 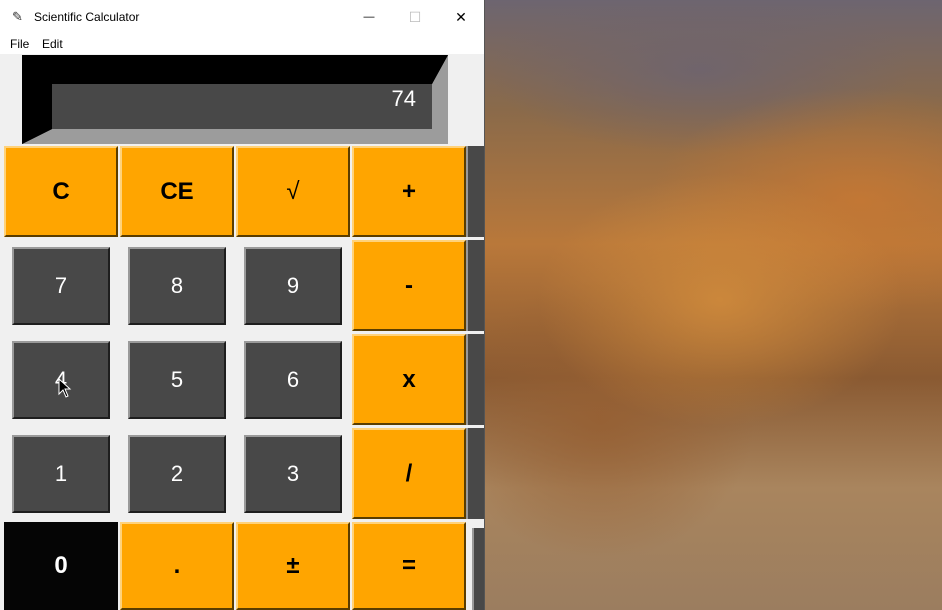 I want to click on digit-0-button: 0, so click(x=61, y=566).